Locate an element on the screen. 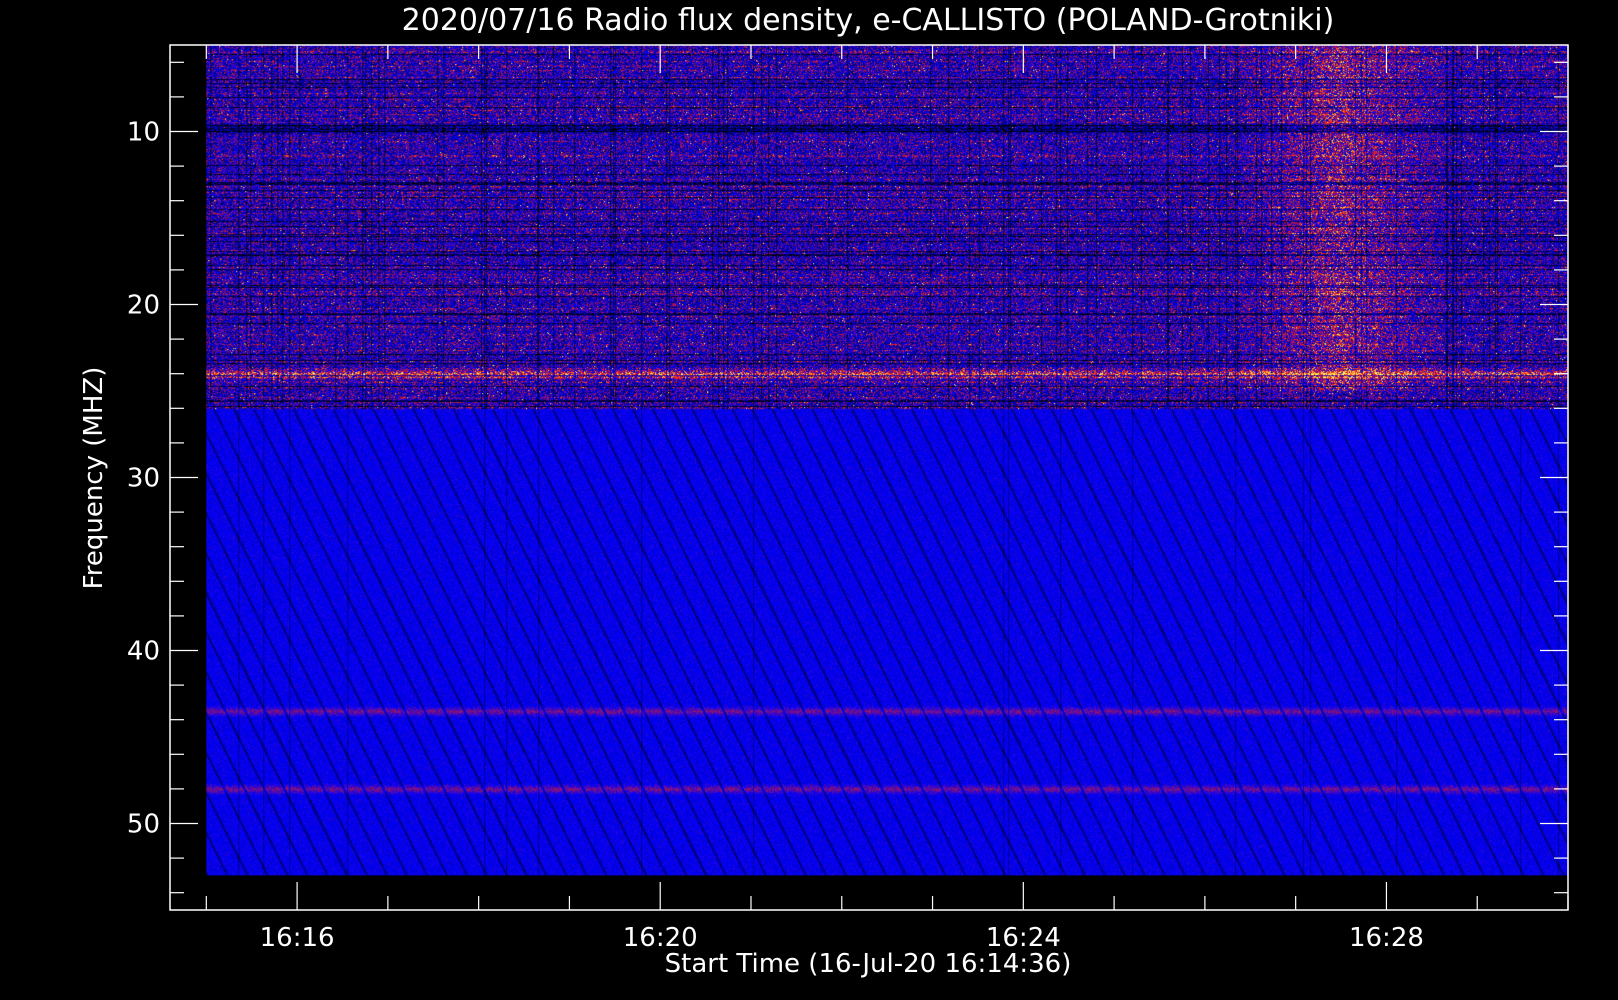  y-tick-label: 40 is located at coordinates (143, 652).